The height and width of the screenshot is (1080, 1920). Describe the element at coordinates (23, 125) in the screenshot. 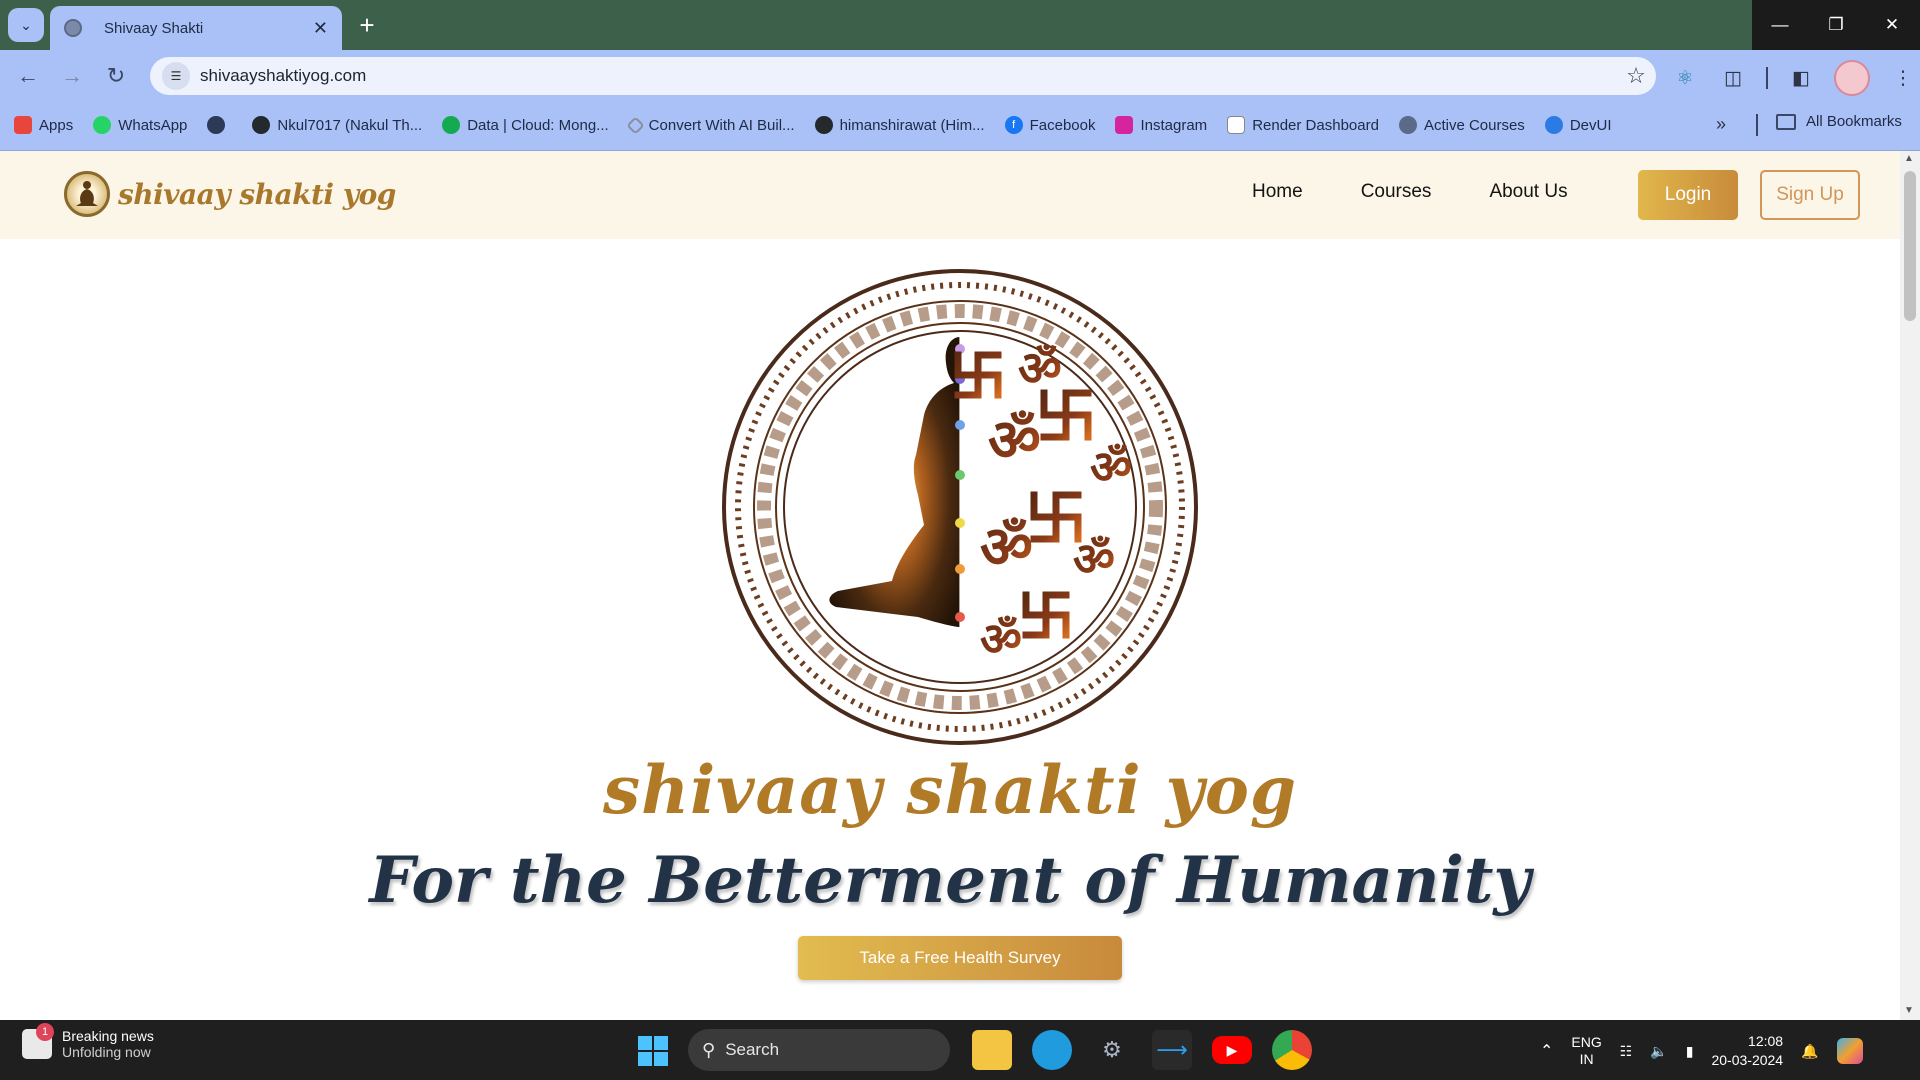

I see `apps-grid-icon` at that location.